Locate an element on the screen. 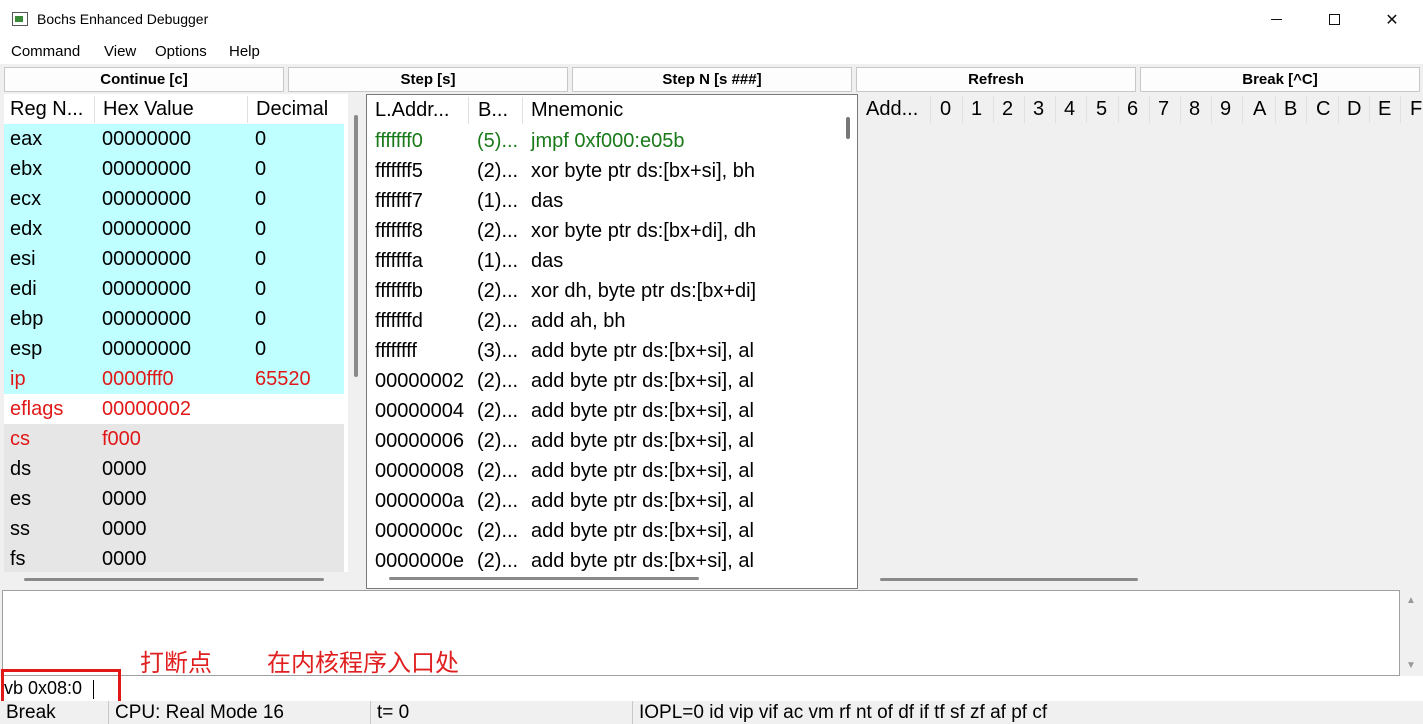  memory-header-column: 5 is located at coordinates (1101, 109).